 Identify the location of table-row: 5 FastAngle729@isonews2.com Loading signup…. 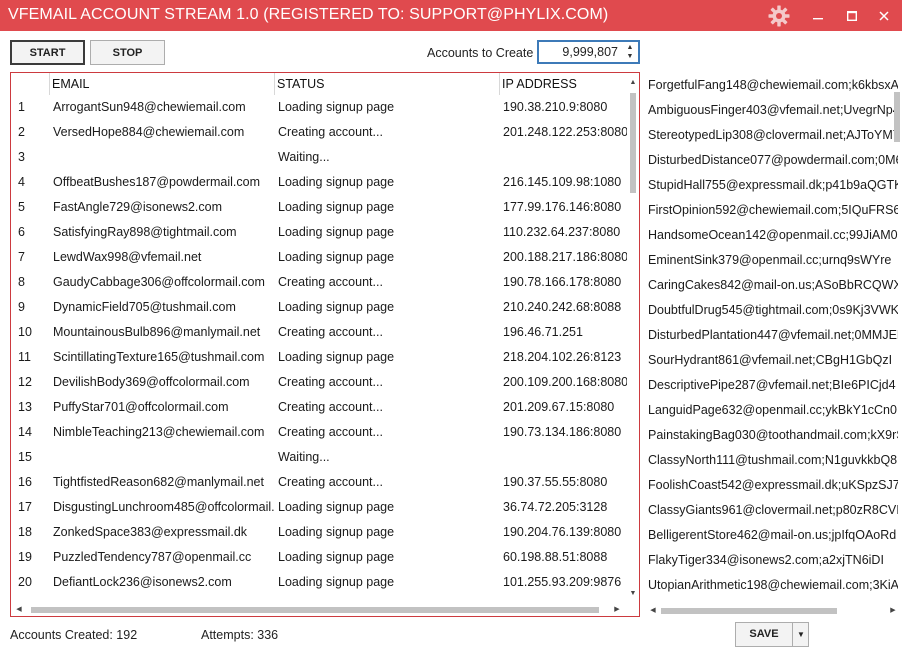
(320, 207).